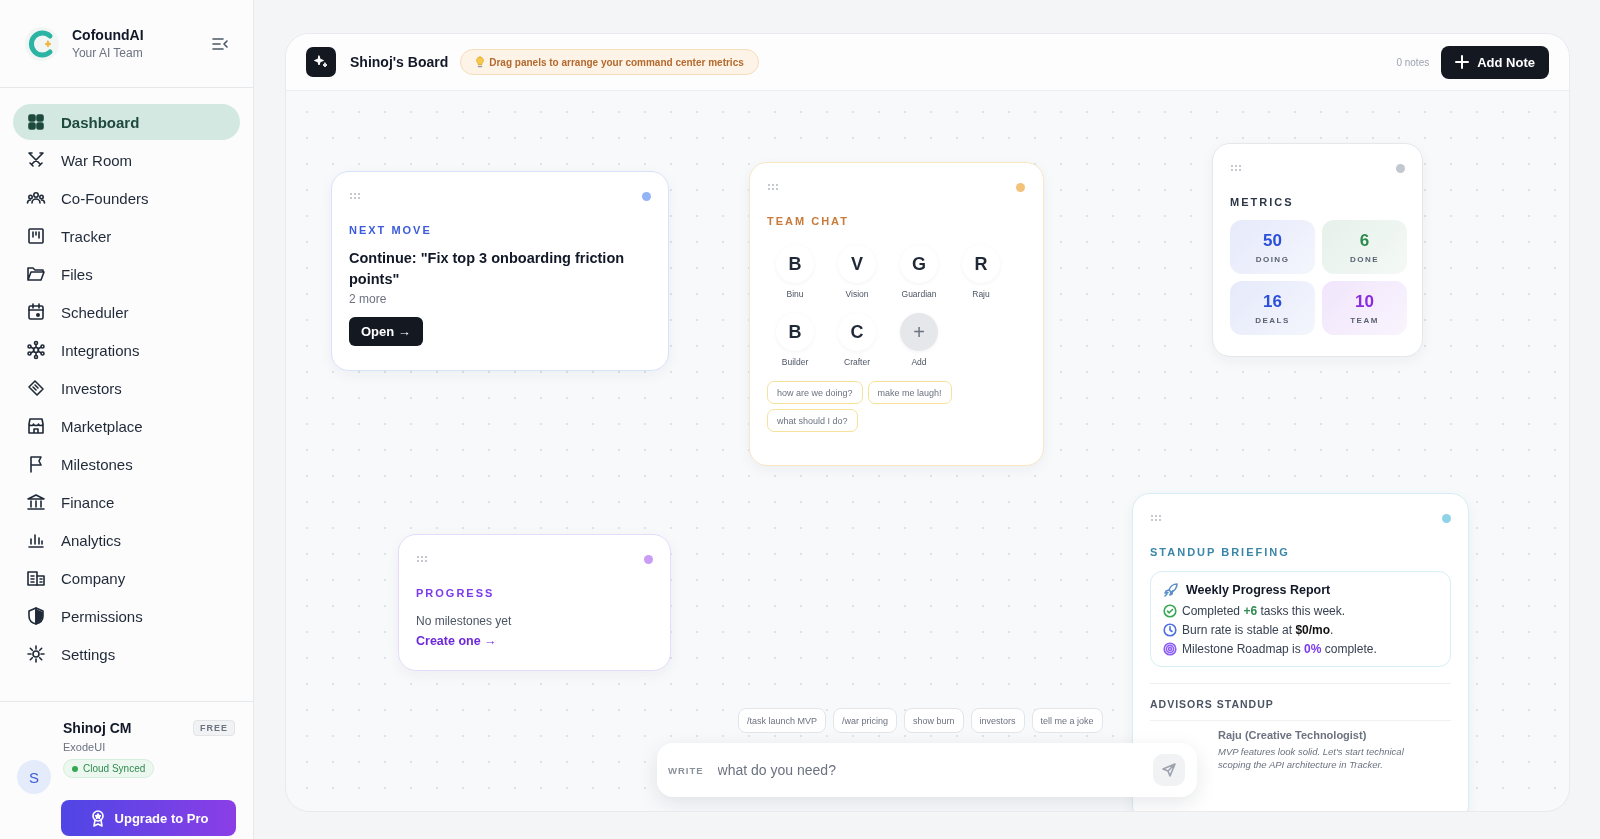  I want to click on clock-icon, so click(1170, 630).